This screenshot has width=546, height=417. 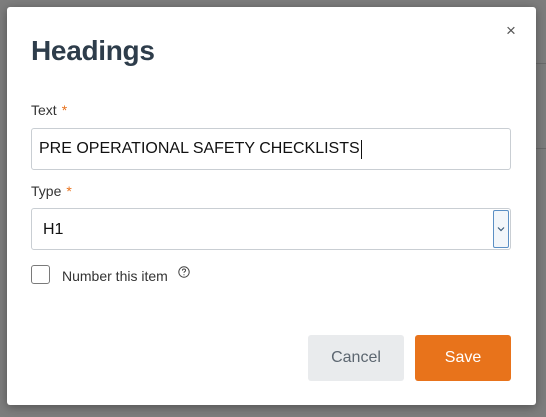 What do you see at coordinates (93, 50) in the screenshot?
I see `dialog-title: Headings` at bounding box center [93, 50].